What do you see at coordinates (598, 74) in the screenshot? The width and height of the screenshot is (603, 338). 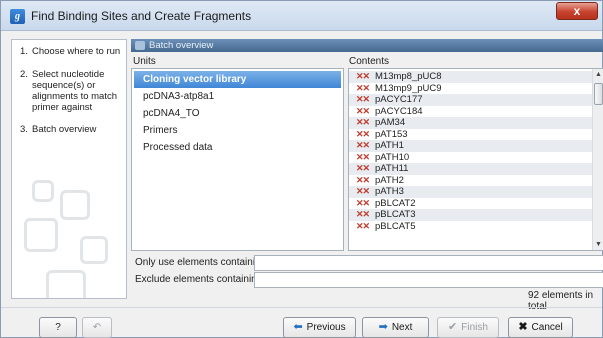 I see `scroll-up-icon: ▲` at bounding box center [598, 74].